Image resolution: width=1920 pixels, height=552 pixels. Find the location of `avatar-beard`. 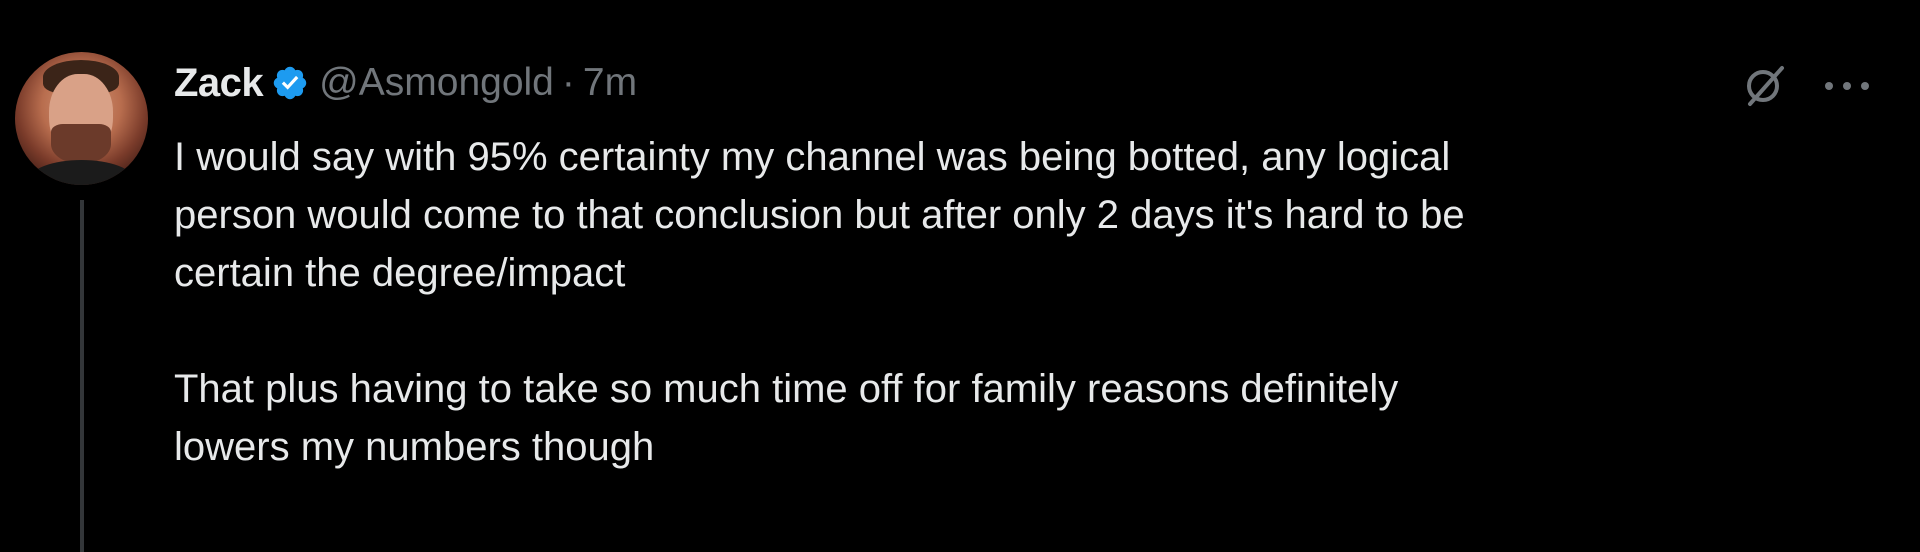

avatar-beard is located at coordinates (81, 144).